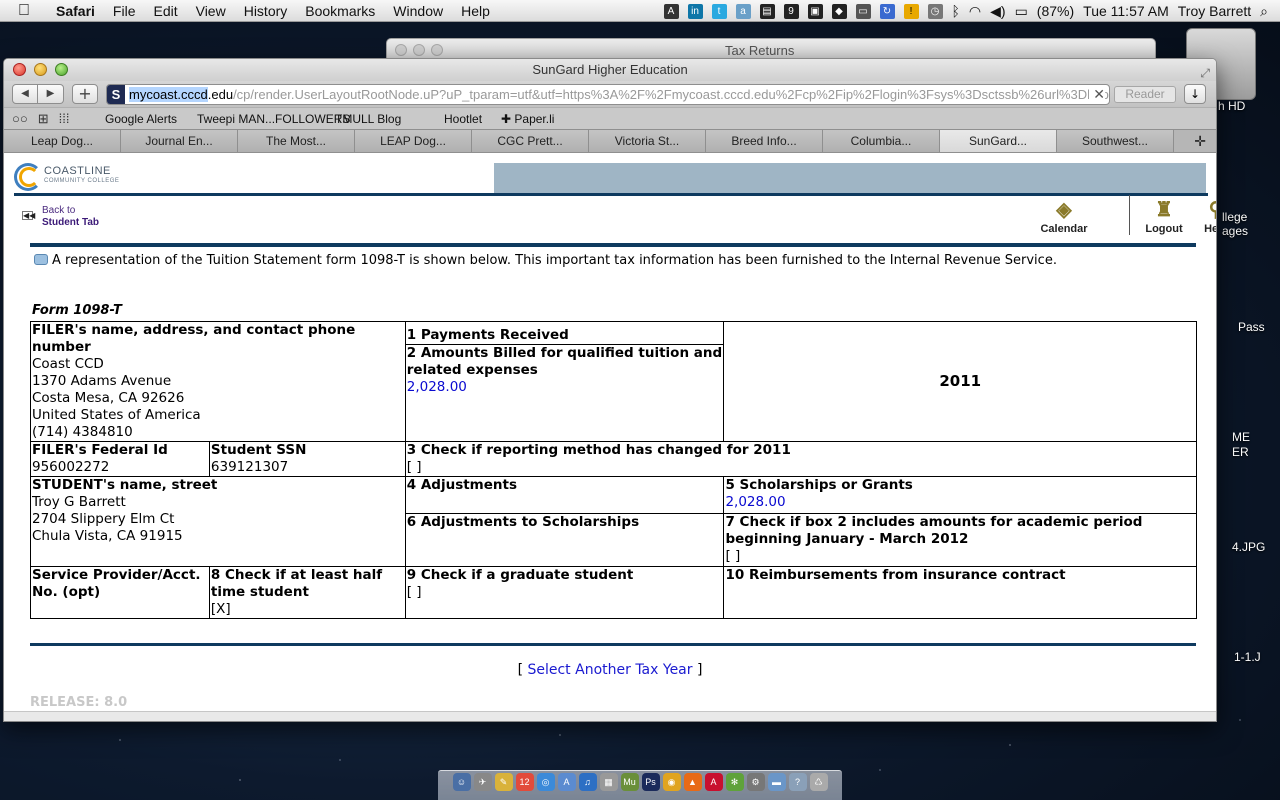  What do you see at coordinates (165, 11) in the screenshot?
I see `menu-edit: Edit` at bounding box center [165, 11].